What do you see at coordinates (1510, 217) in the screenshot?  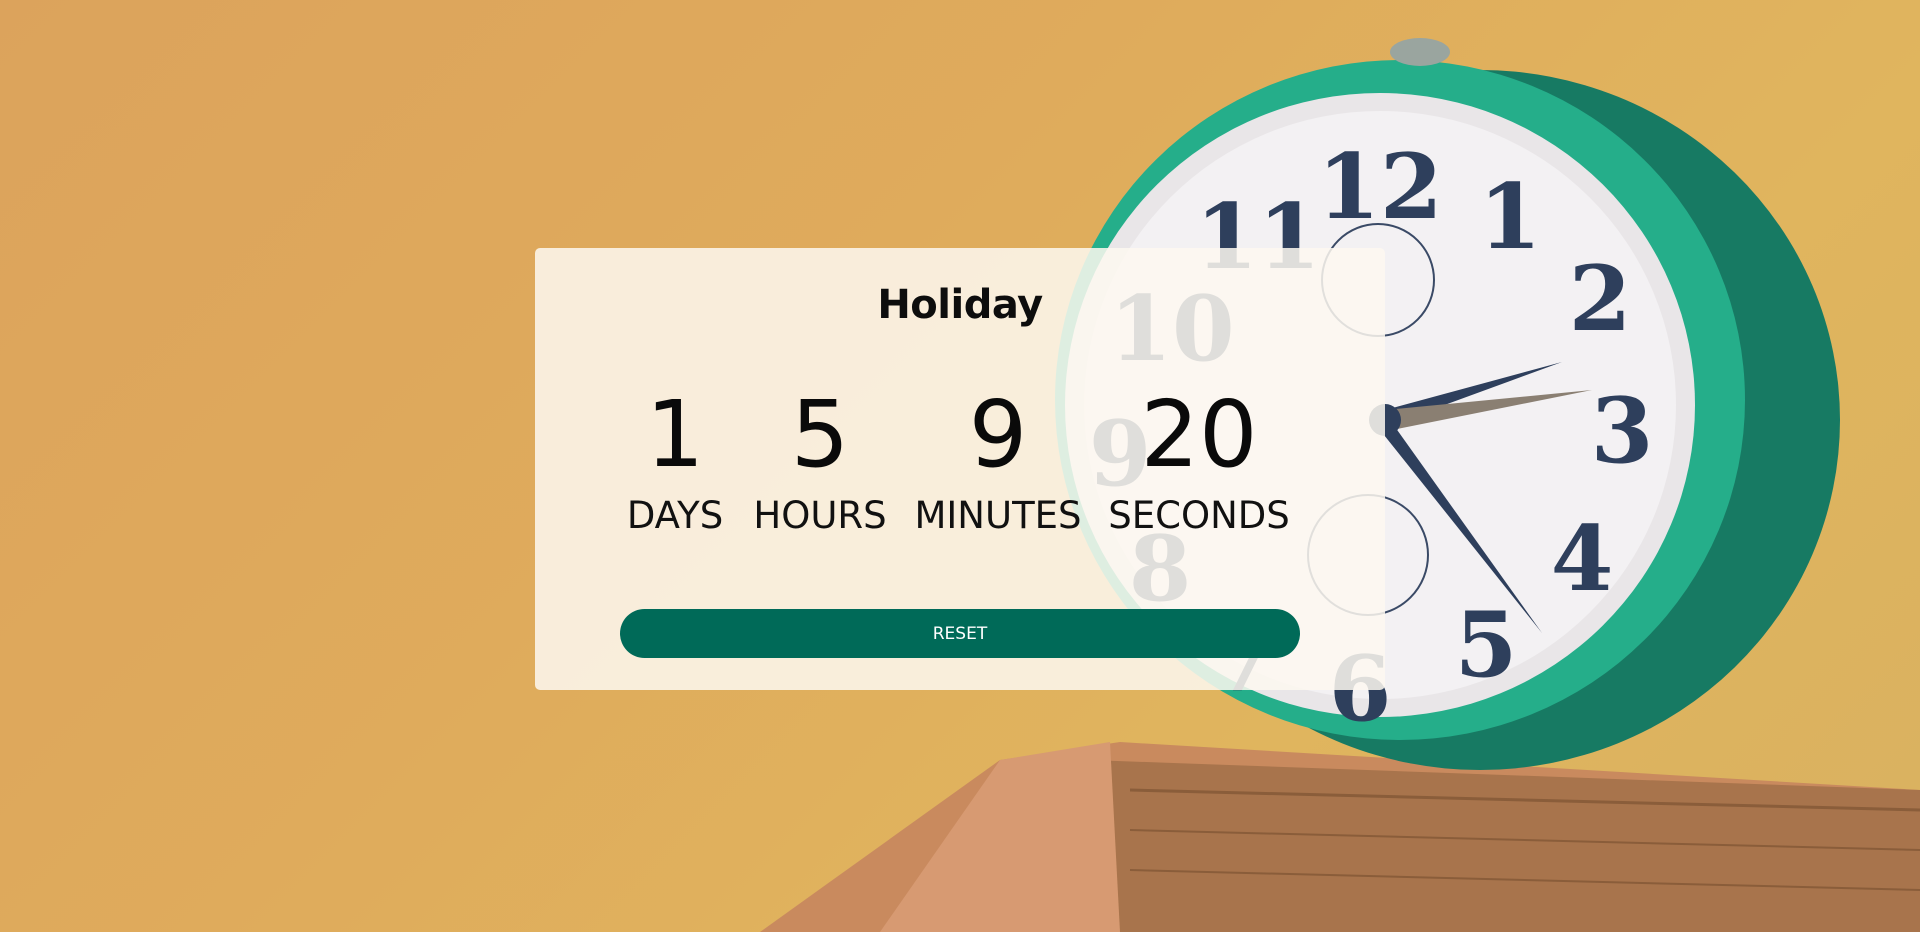 I see `clock-numeral-1: 1` at bounding box center [1510, 217].